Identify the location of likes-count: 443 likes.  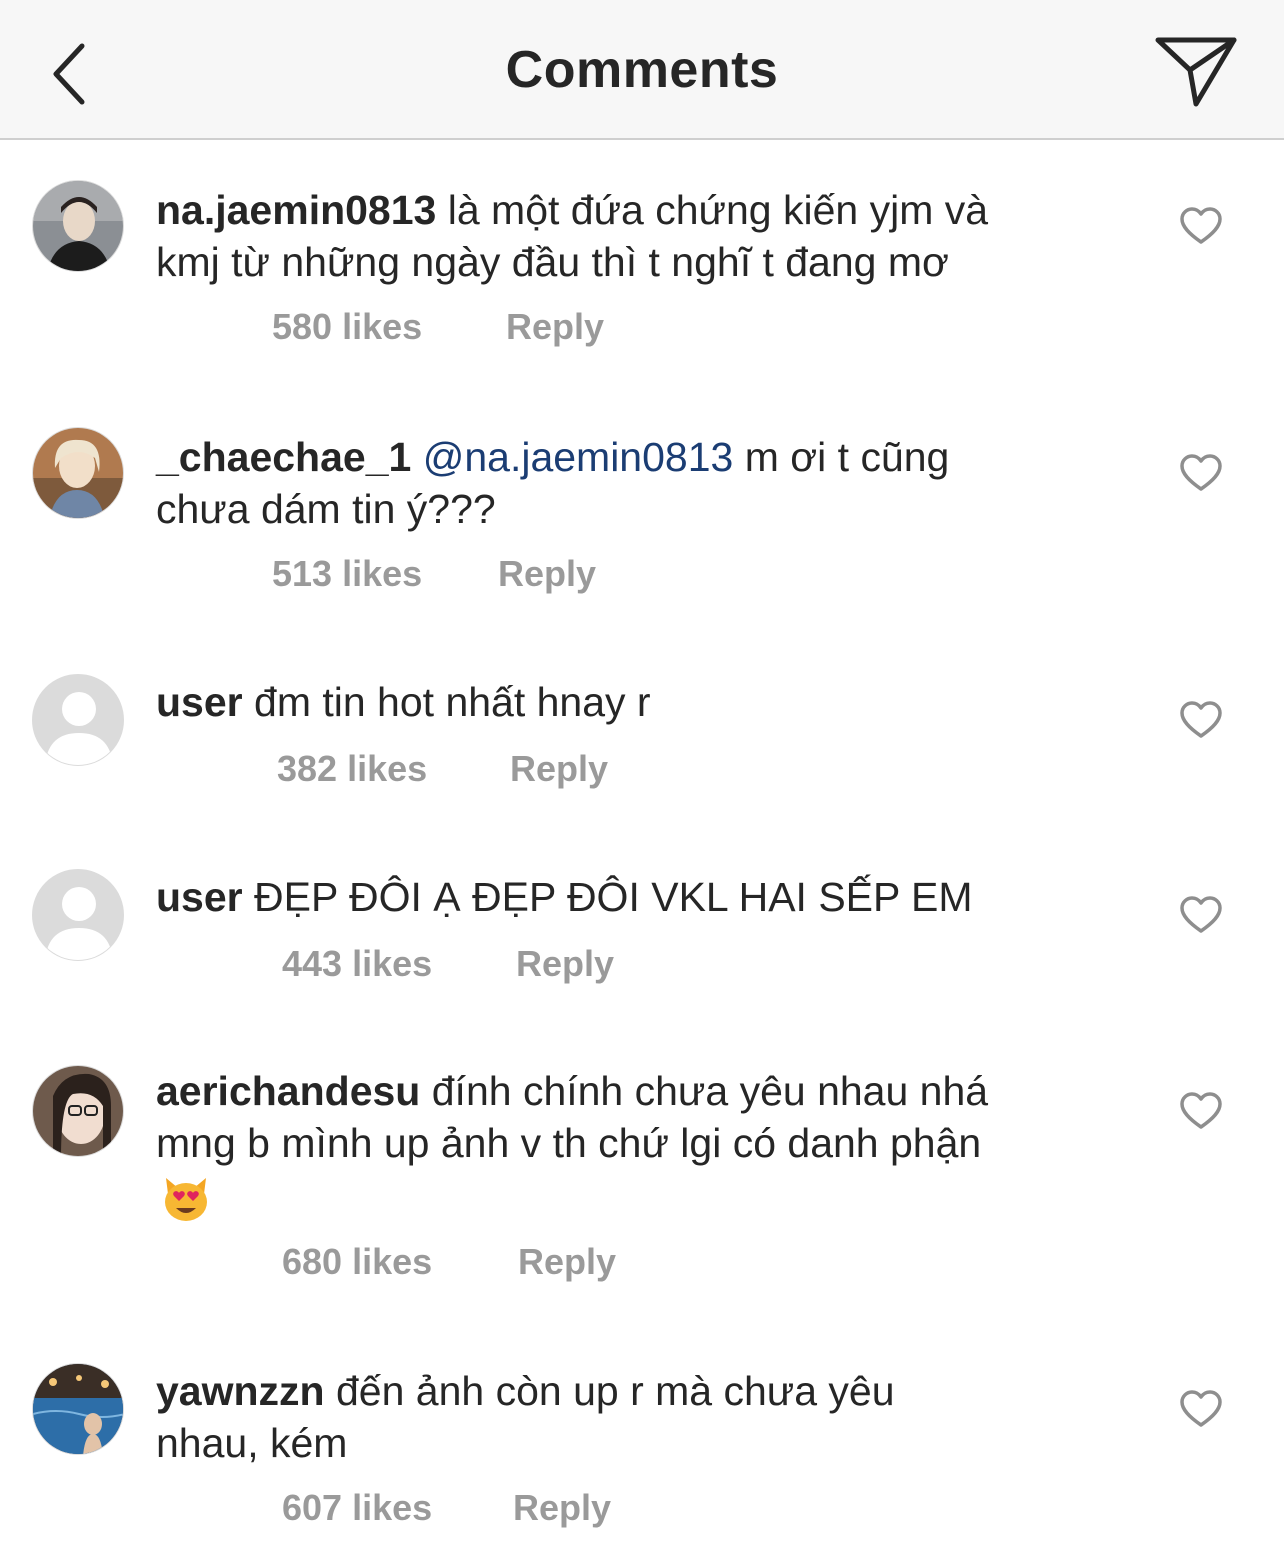
(357, 964).